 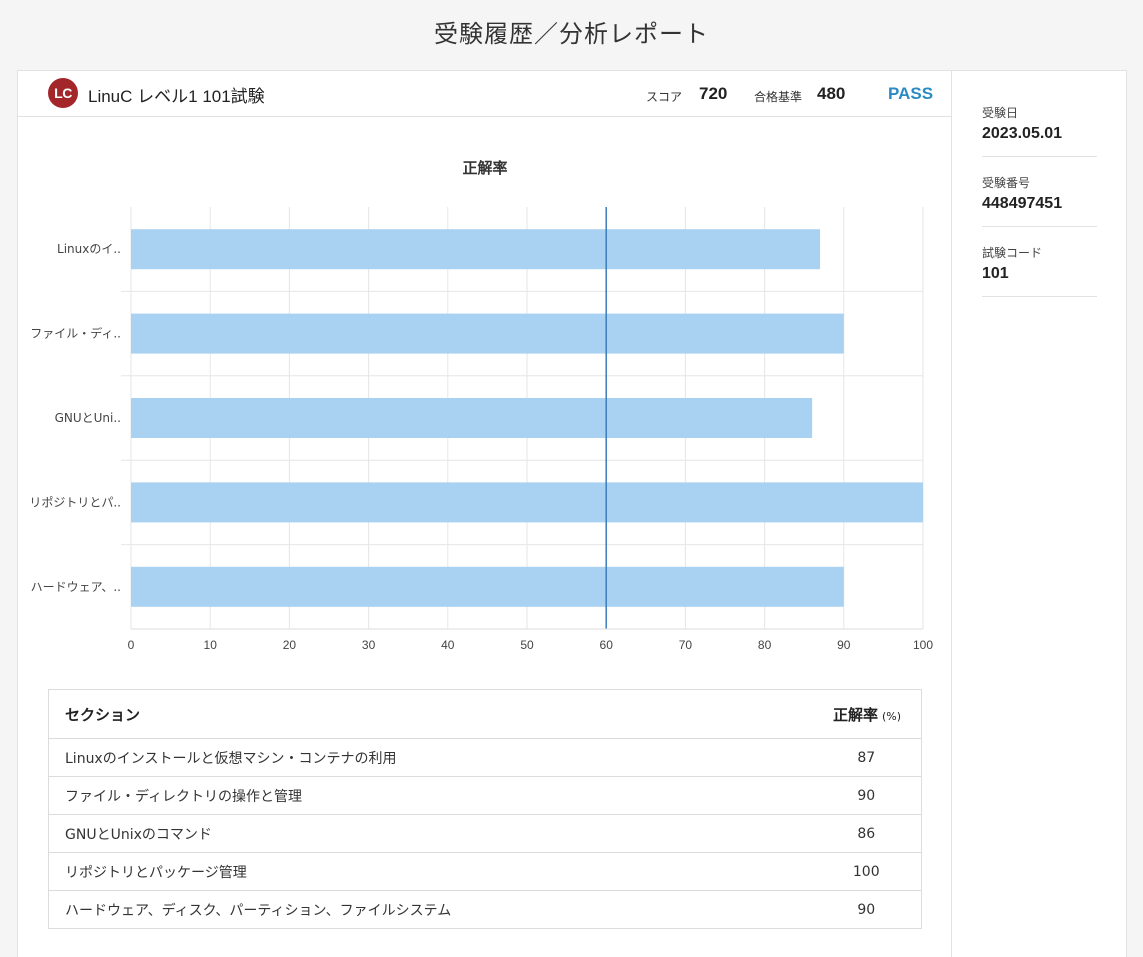 What do you see at coordinates (430, 909) in the screenshot?
I see `section-cell: ハードウェア、ディスク、パーティション、ファイルシステム` at bounding box center [430, 909].